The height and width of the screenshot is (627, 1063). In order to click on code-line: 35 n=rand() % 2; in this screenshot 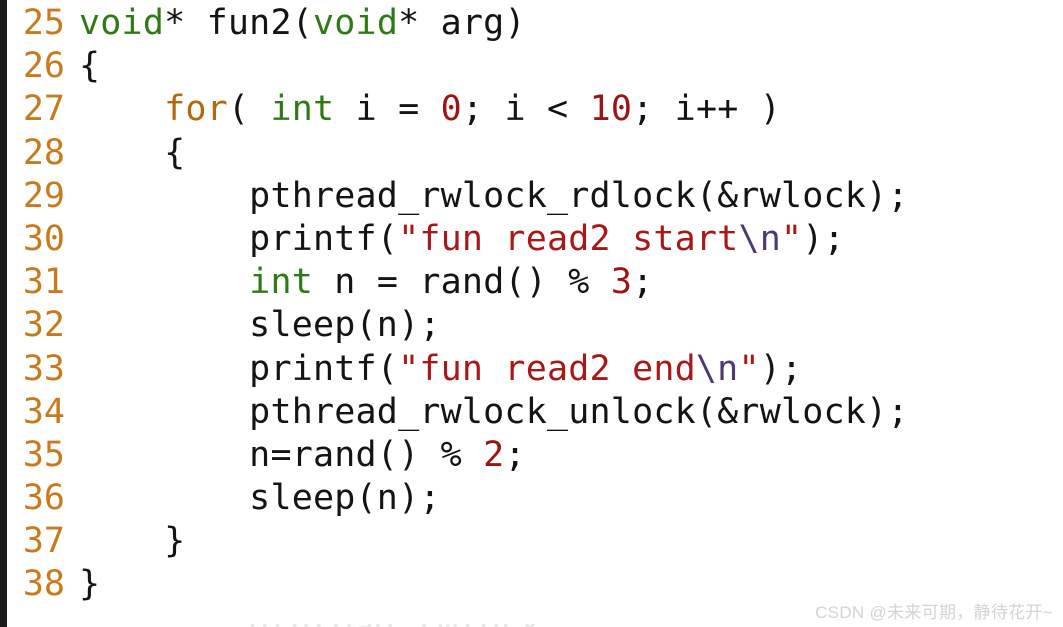, I will do `click(535, 455)`.